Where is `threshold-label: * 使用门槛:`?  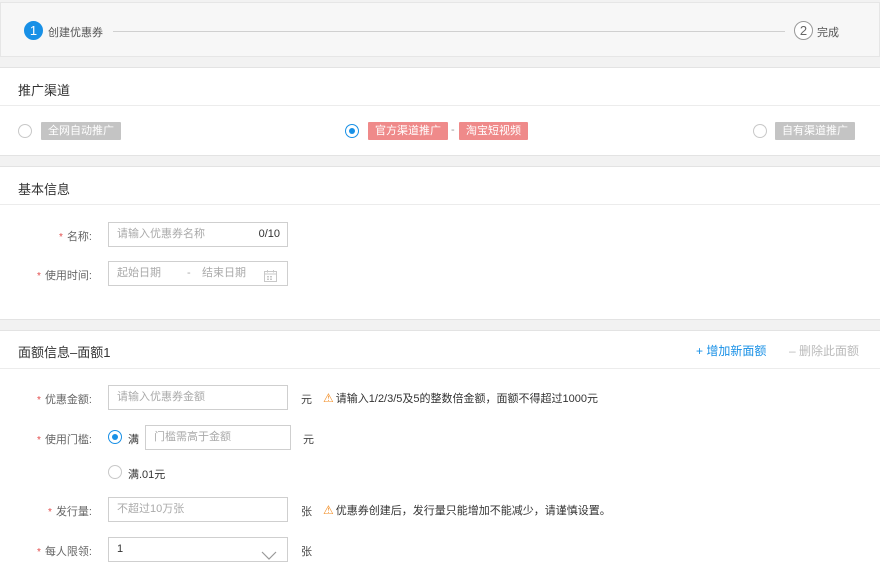 threshold-label: * 使用门槛: is located at coordinates (64, 440).